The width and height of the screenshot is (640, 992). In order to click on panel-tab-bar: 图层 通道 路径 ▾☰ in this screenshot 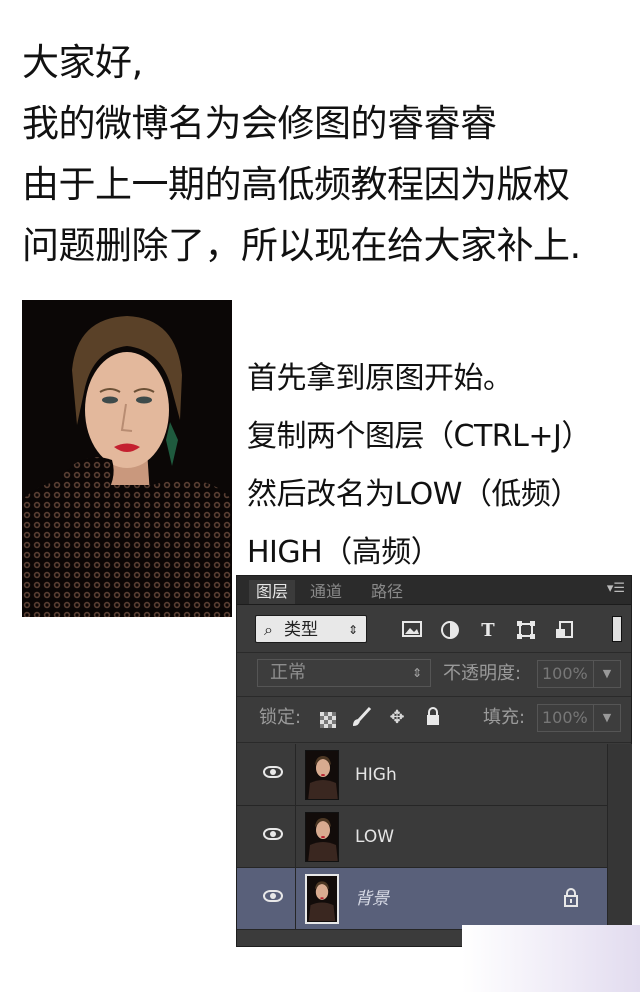, I will do `click(434, 590)`.